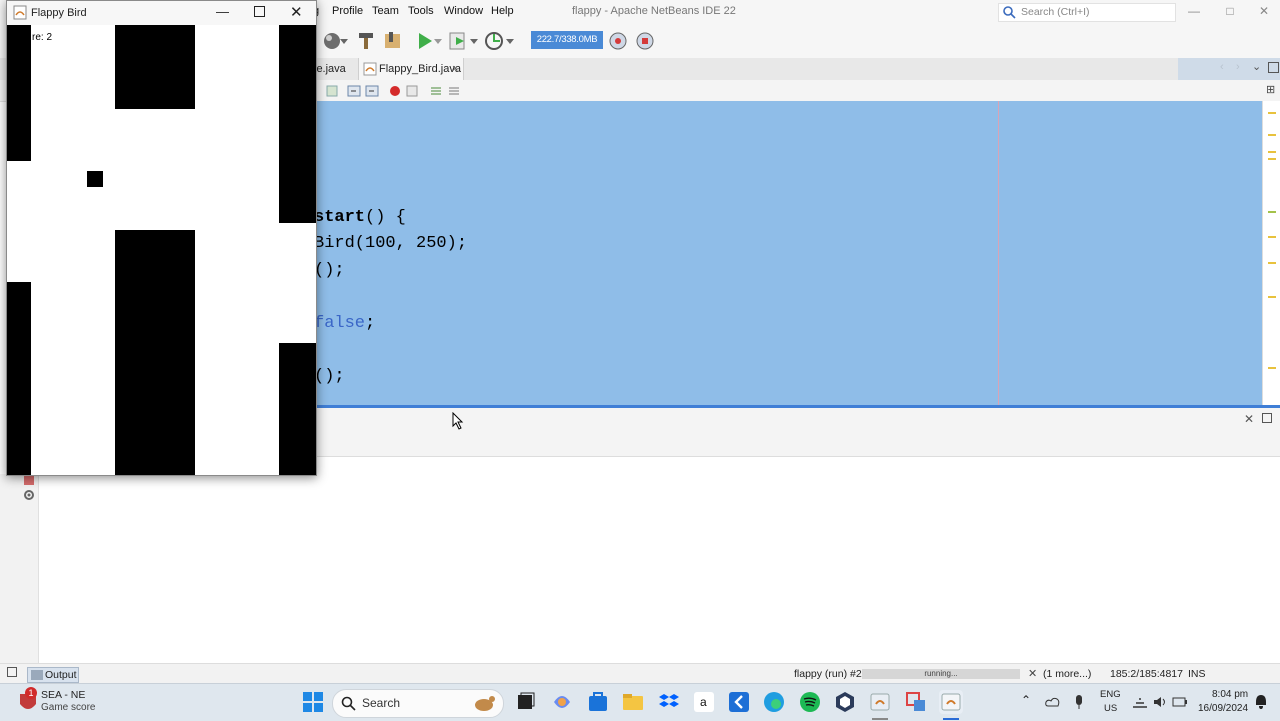 The width and height of the screenshot is (1280, 721). What do you see at coordinates (1230, 12) in the screenshot?
I see `maximize-button: □` at bounding box center [1230, 12].